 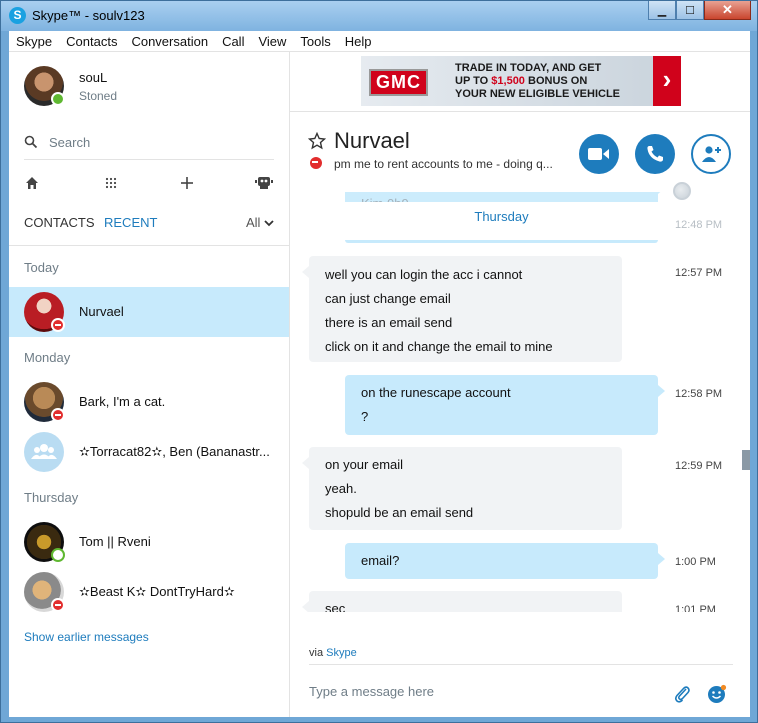 I want to click on filter-label: All, so click(x=253, y=222).